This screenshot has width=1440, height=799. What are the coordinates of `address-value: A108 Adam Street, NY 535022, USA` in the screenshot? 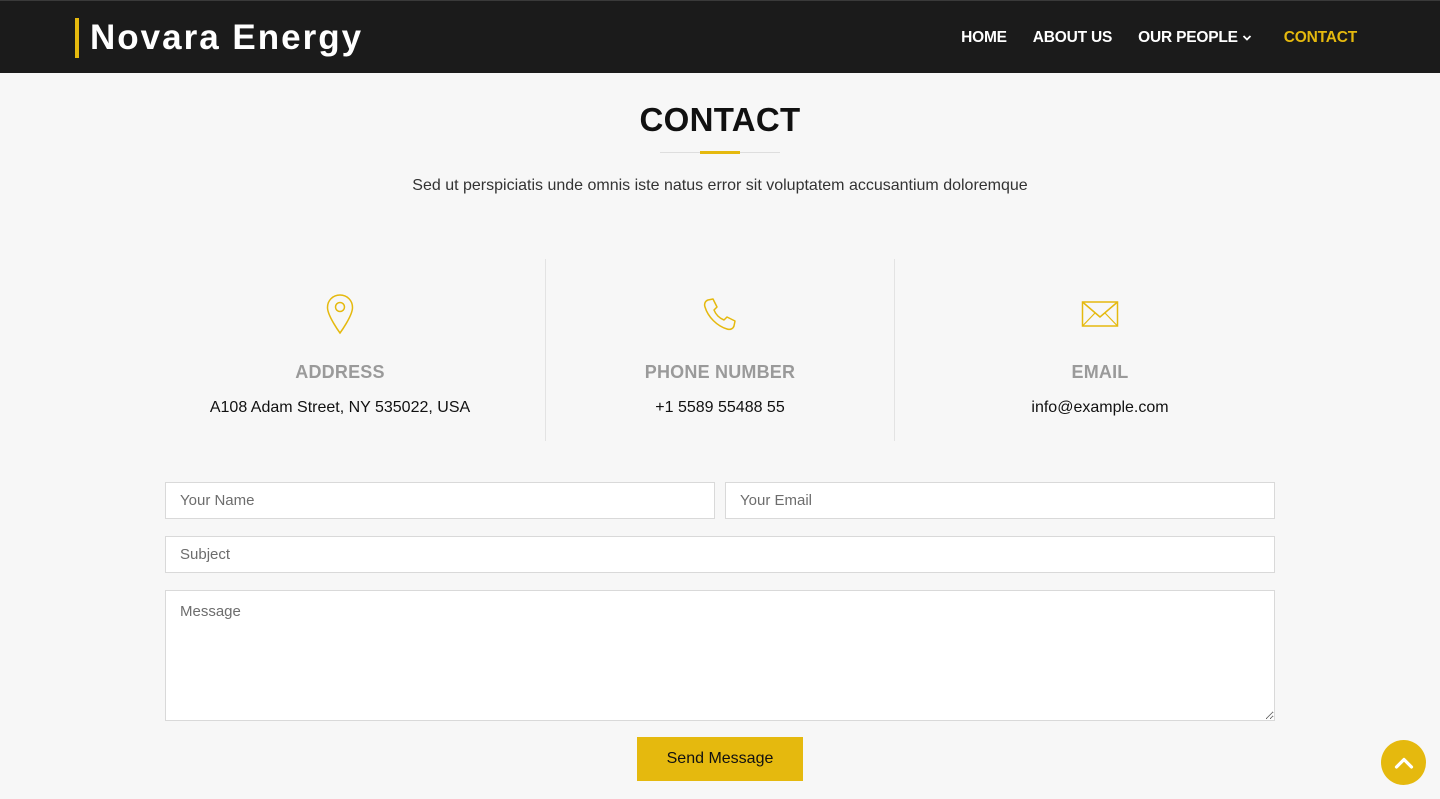 It's located at (340, 407).